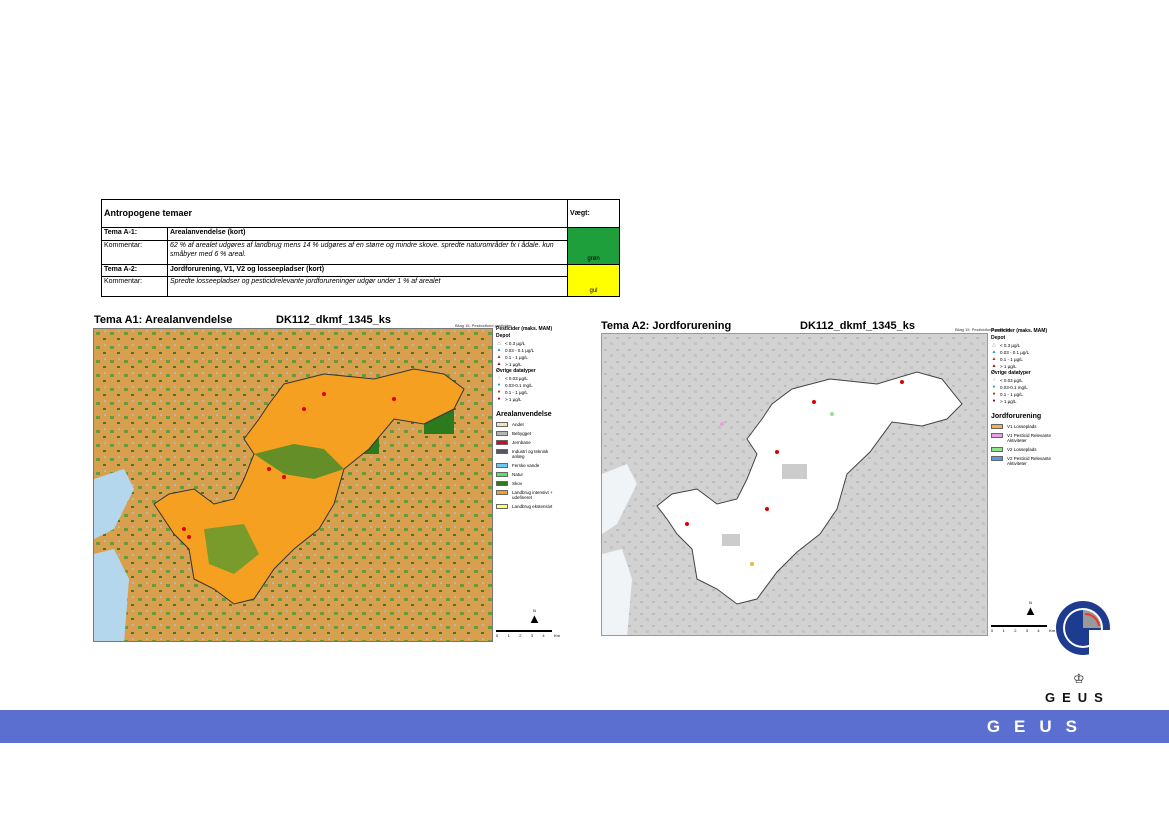  What do you see at coordinates (1019, 331) in the screenshot?
I see `map2-legend-title: Pesticider (maks. MAM)` at bounding box center [1019, 331].